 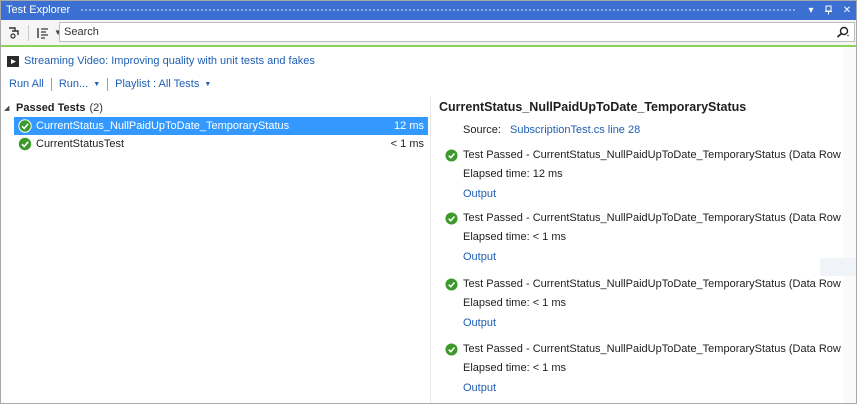 What do you see at coordinates (847, 10) in the screenshot?
I see `close-icon: ✕` at bounding box center [847, 10].